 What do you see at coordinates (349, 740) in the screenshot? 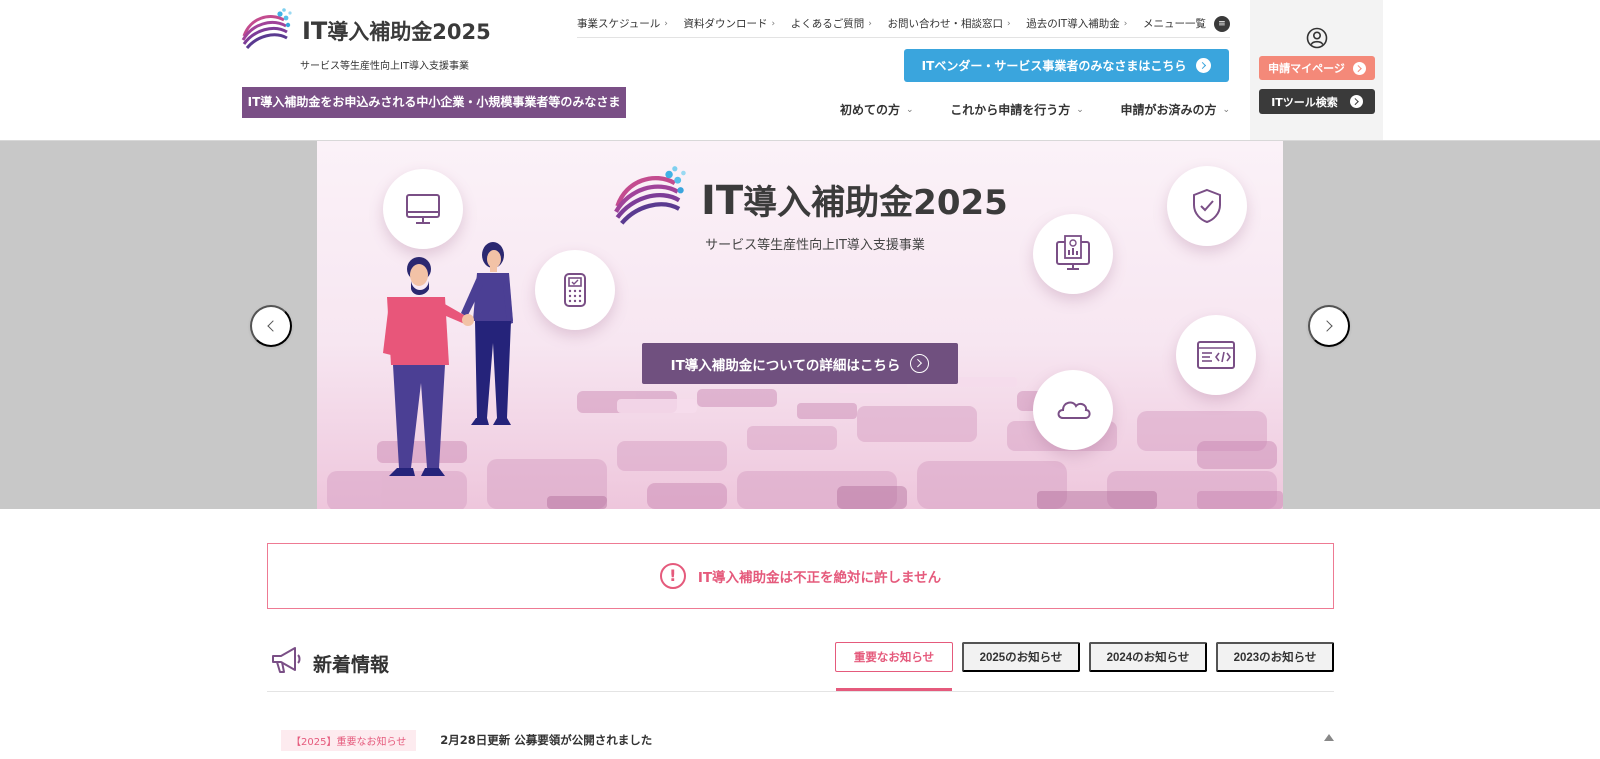
I see `news-category-badge: 【2025】重要なお知らせ` at bounding box center [349, 740].